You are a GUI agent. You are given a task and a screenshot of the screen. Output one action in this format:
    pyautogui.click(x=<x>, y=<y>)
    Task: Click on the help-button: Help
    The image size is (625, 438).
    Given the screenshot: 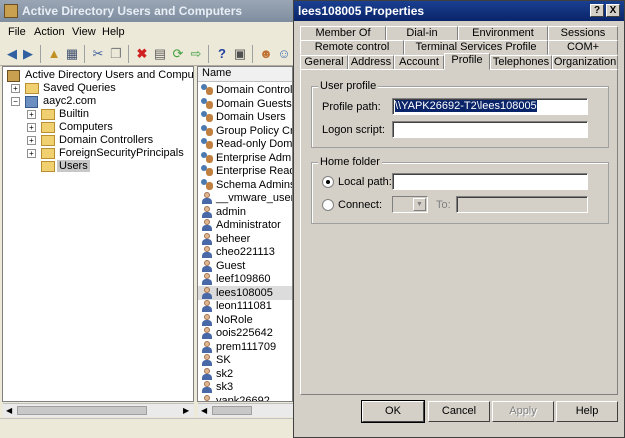 What is the action you would take?
    pyautogui.click(x=587, y=411)
    